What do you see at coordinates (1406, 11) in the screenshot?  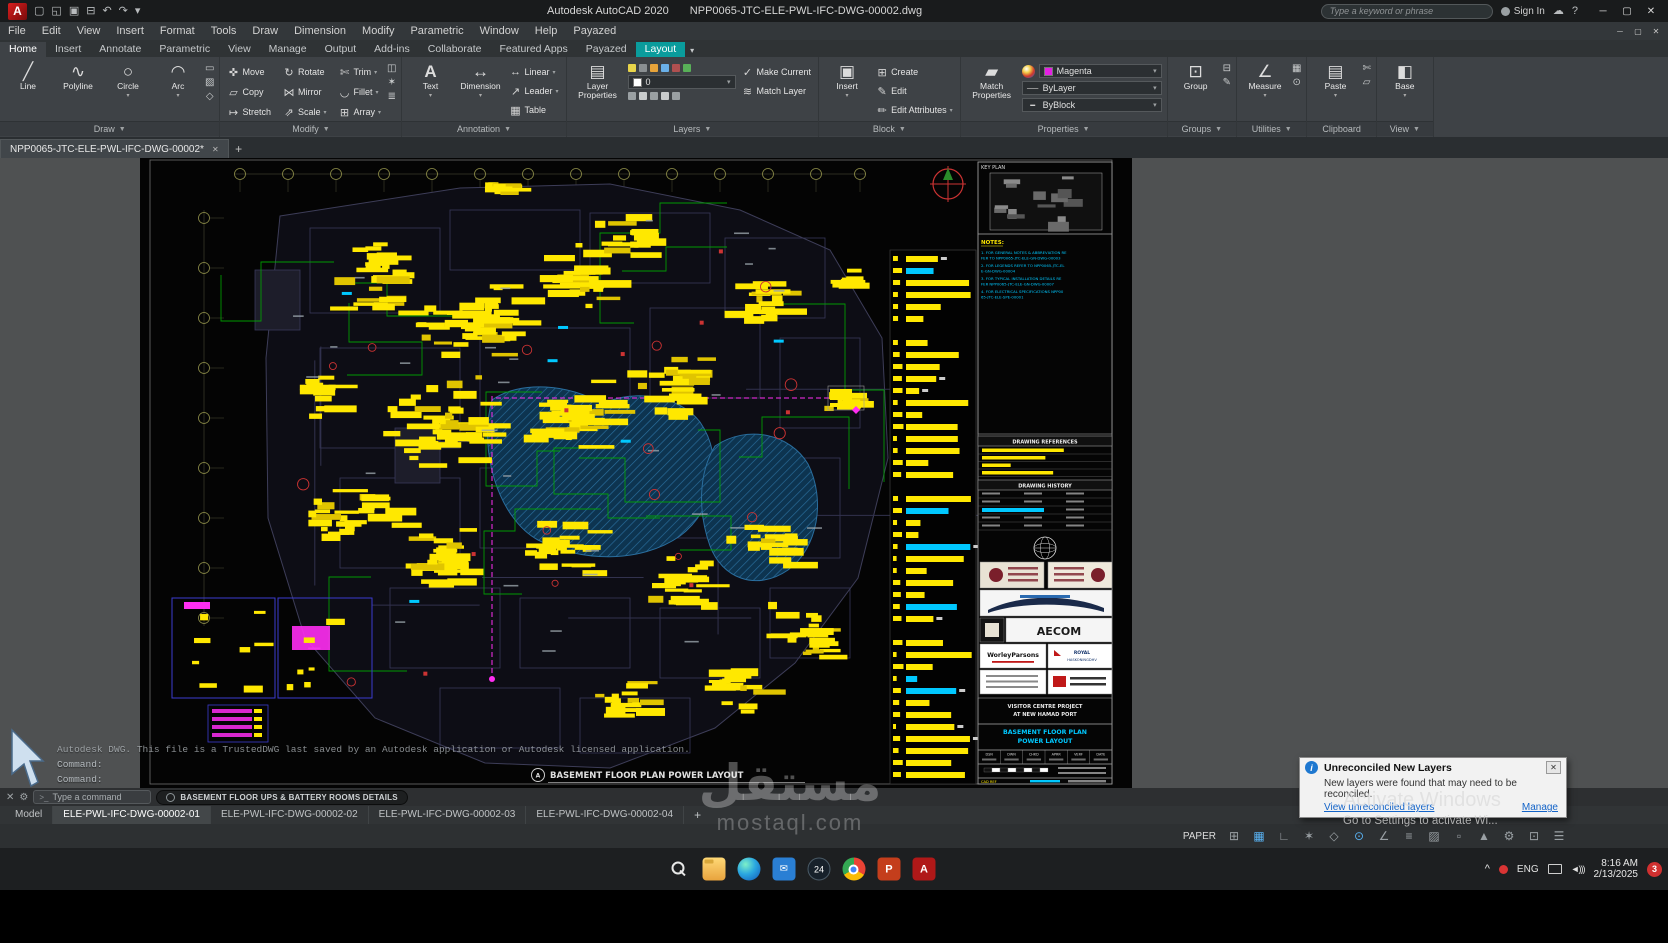 I see `search-input: Type a keyword or phrase` at bounding box center [1406, 11].